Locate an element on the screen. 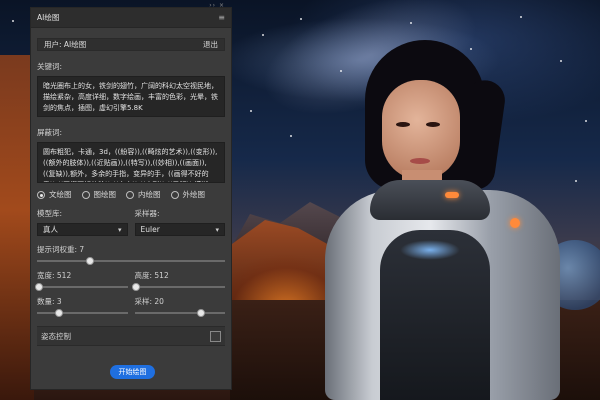 The height and width of the screenshot is (400, 600). pose-control-row: 姿态控制 is located at coordinates (131, 336).